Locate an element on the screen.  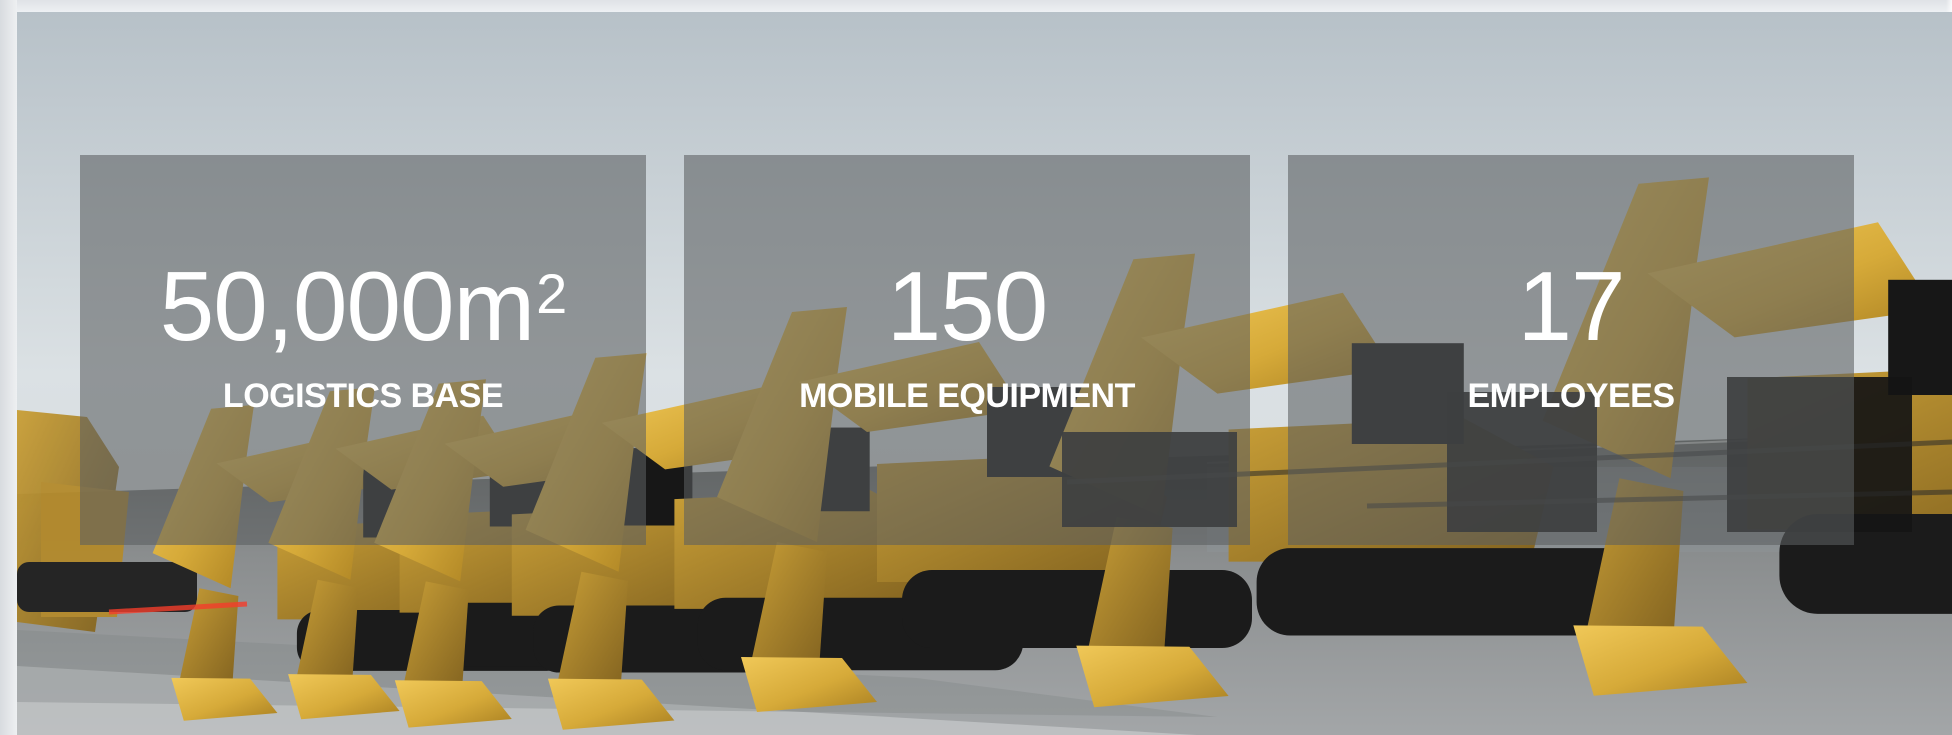
stat-value: 150 is located at coordinates (967, 306).